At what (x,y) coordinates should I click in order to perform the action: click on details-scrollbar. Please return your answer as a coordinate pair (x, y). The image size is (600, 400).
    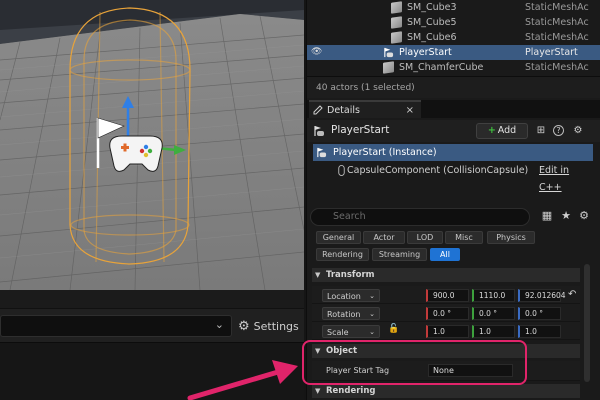
    Looking at the image, I should click on (587, 323).